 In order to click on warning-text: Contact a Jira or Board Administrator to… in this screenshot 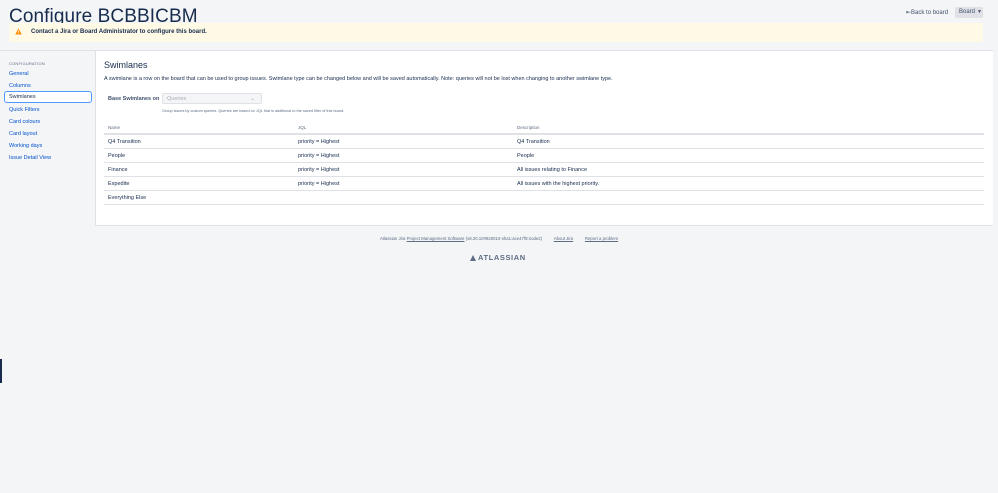, I will do `click(119, 32)`.